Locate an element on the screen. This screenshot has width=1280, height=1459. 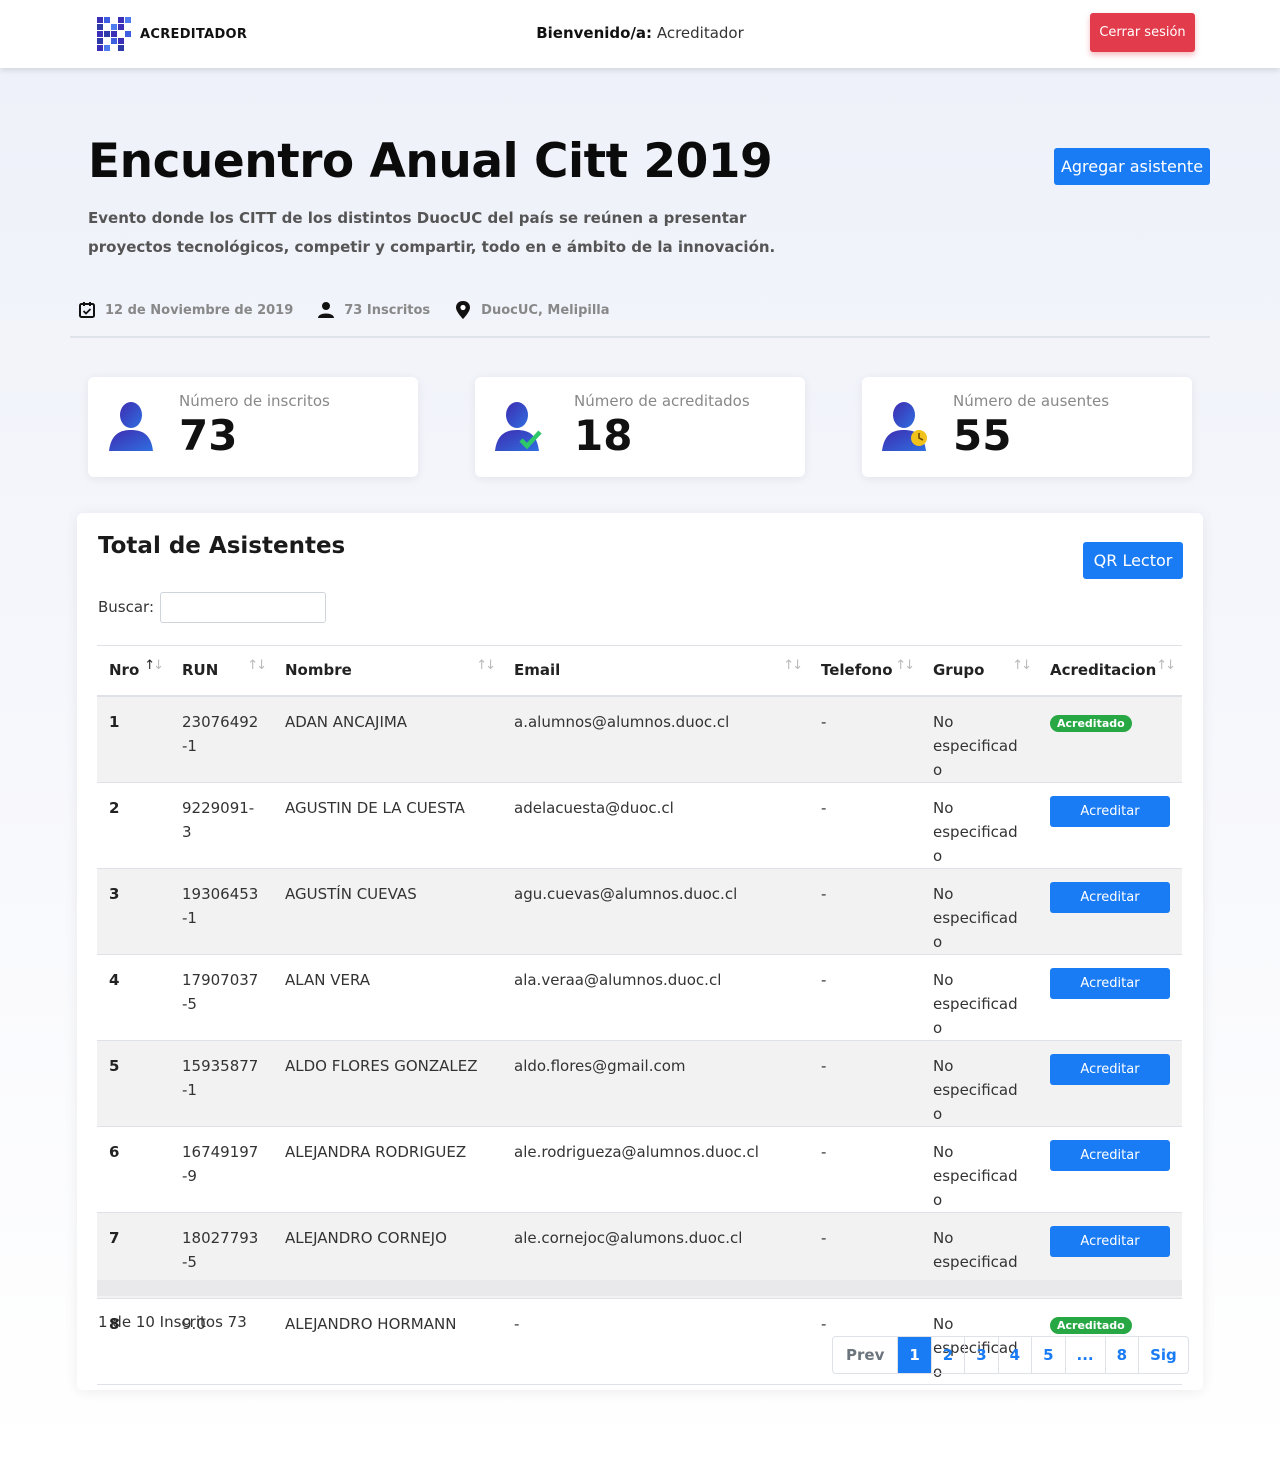
stat-label: Número de acreditados is located at coordinates (662, 401).